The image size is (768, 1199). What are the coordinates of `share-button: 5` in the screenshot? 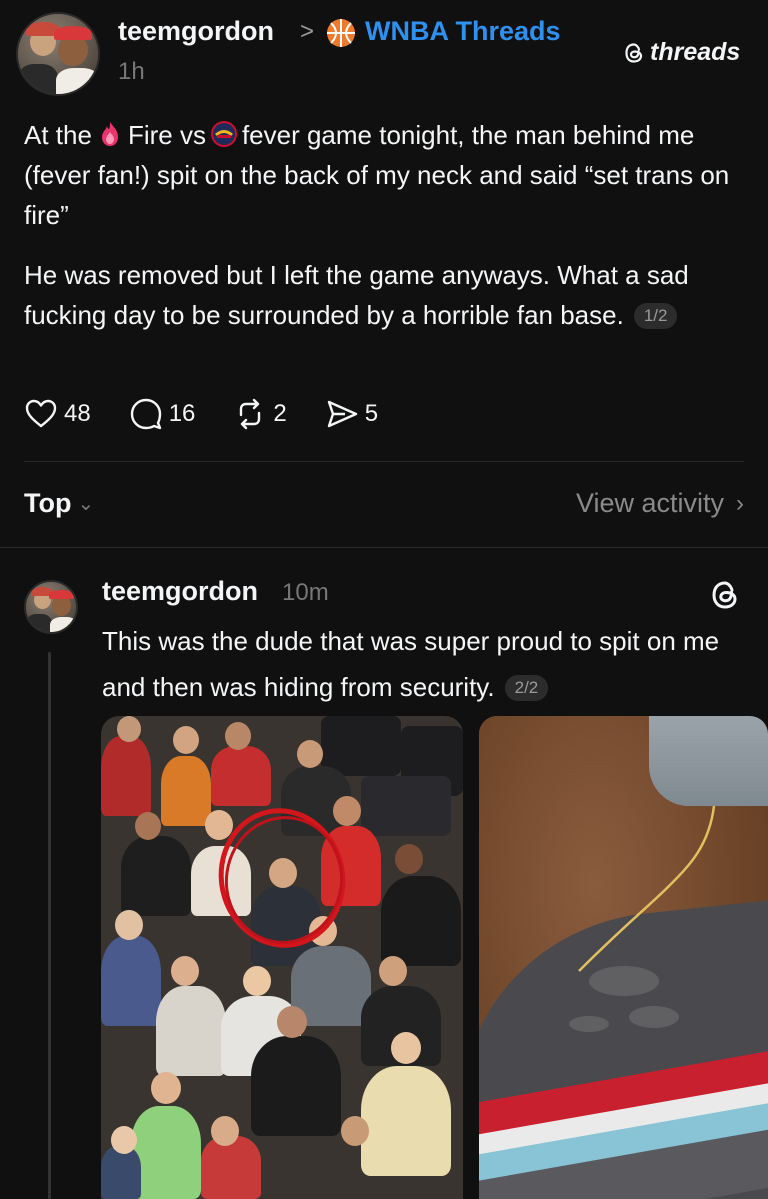 It's located at (351, 414).